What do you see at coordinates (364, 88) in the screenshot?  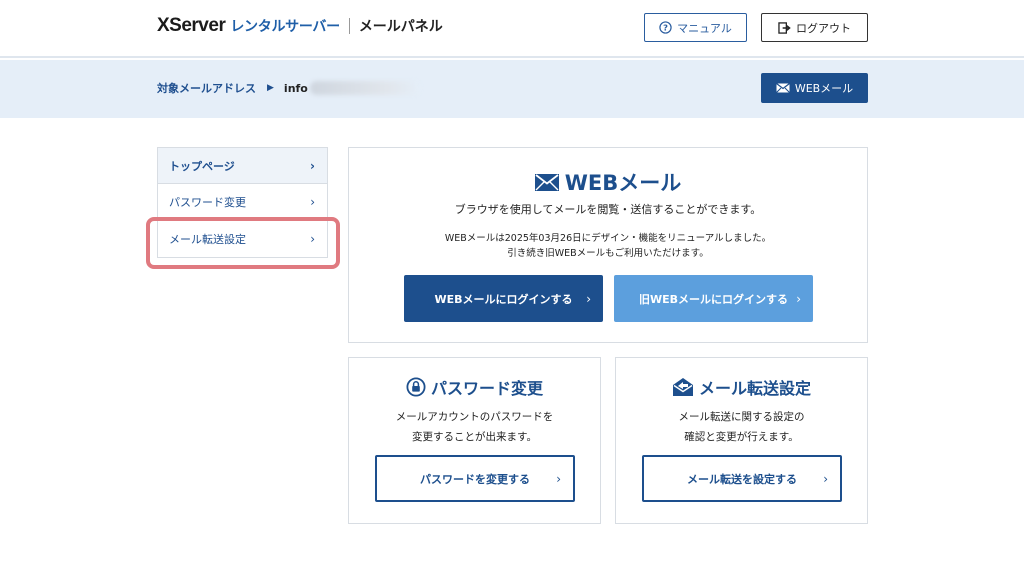 I see `redacted-address` at bounding box center [364, 88].